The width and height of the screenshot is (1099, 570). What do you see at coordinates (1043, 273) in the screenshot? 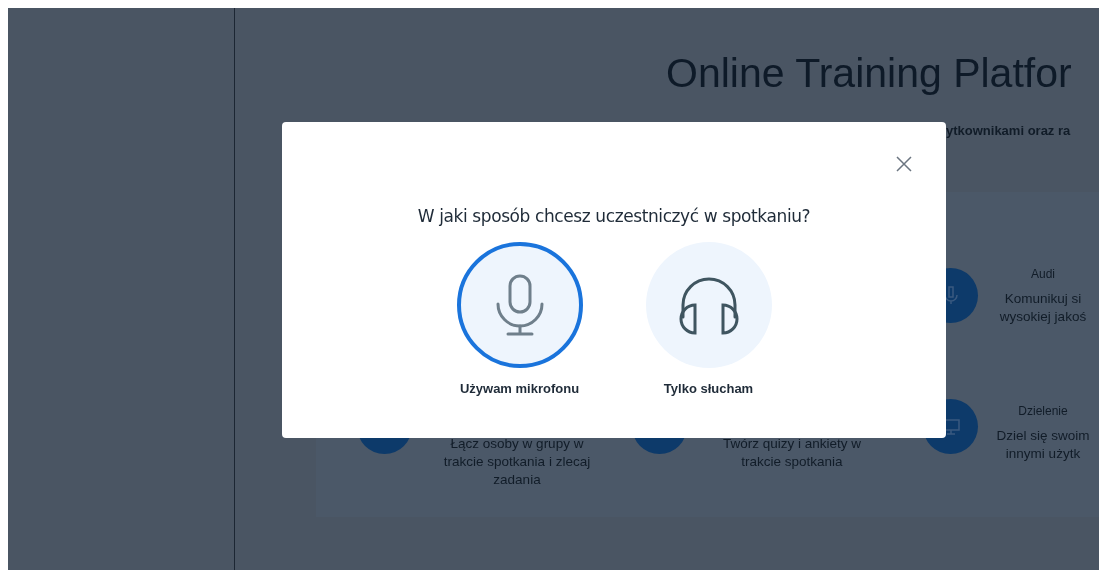
I see `feature-heading: Audi` at bounding box center [1043, 273].